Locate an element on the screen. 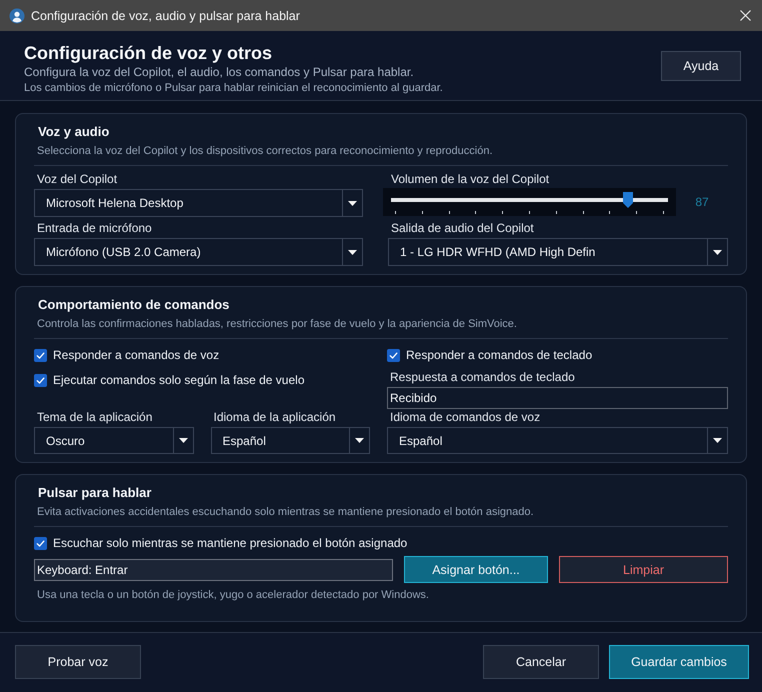 This screenshot has height=692, width=762. help-button: Ayuda is located at coordinates (701, 66).